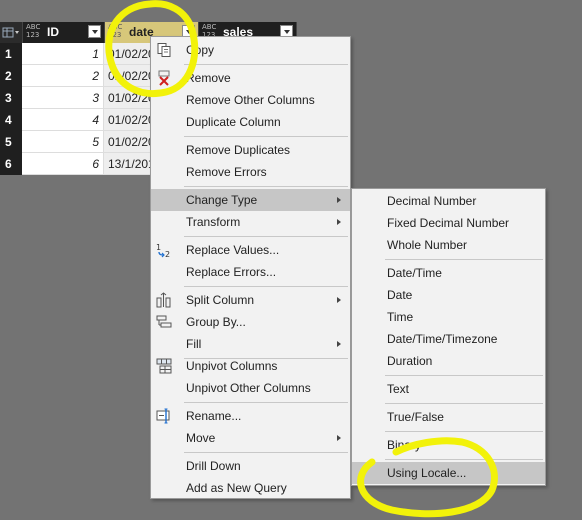 This screenshot has width=582, height=520. I want to click on row-number: 1, so click(11, 54).